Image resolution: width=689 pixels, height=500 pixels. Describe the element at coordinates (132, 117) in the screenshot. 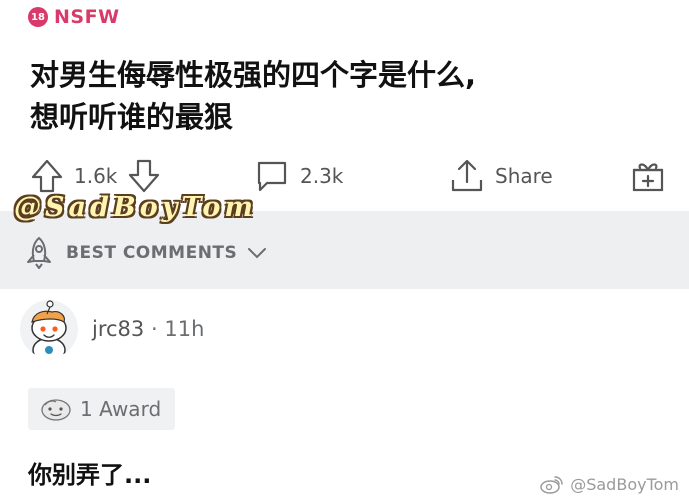

I see `post-title-line-2: 想听听谁的最狠` at that location.